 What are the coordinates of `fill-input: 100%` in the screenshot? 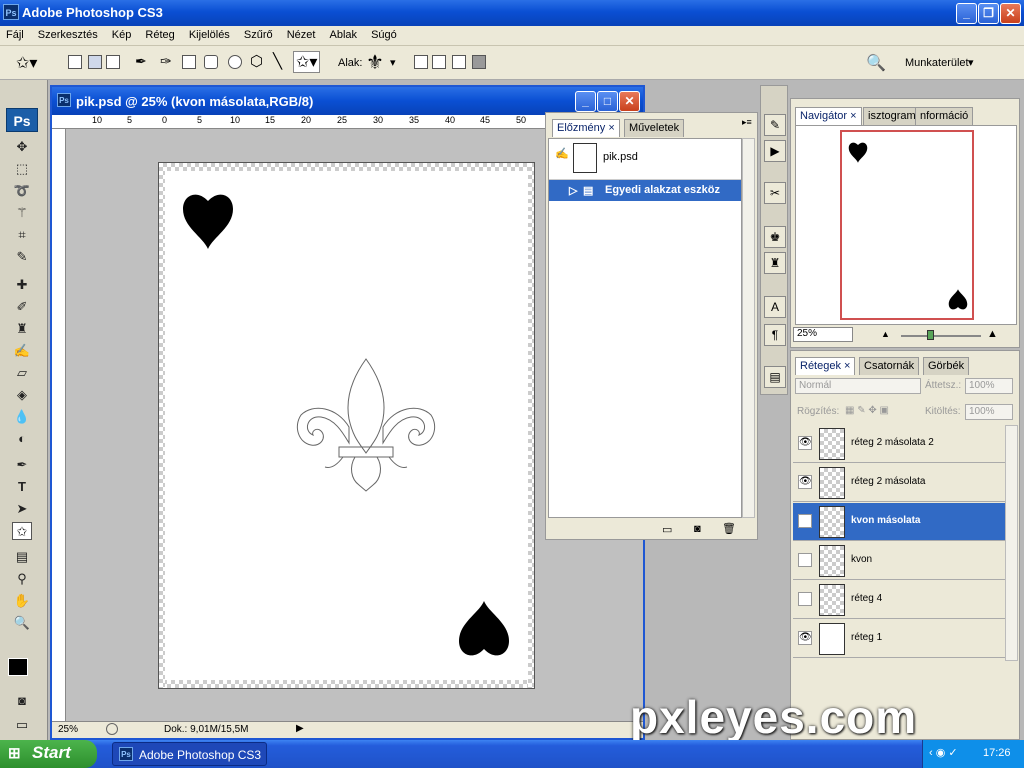 It's located at (989, 412).